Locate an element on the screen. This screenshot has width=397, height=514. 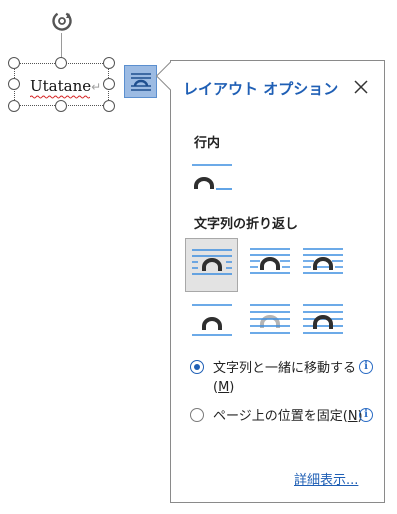
wrap-behind-text-option is located at coordinates (270, 321).